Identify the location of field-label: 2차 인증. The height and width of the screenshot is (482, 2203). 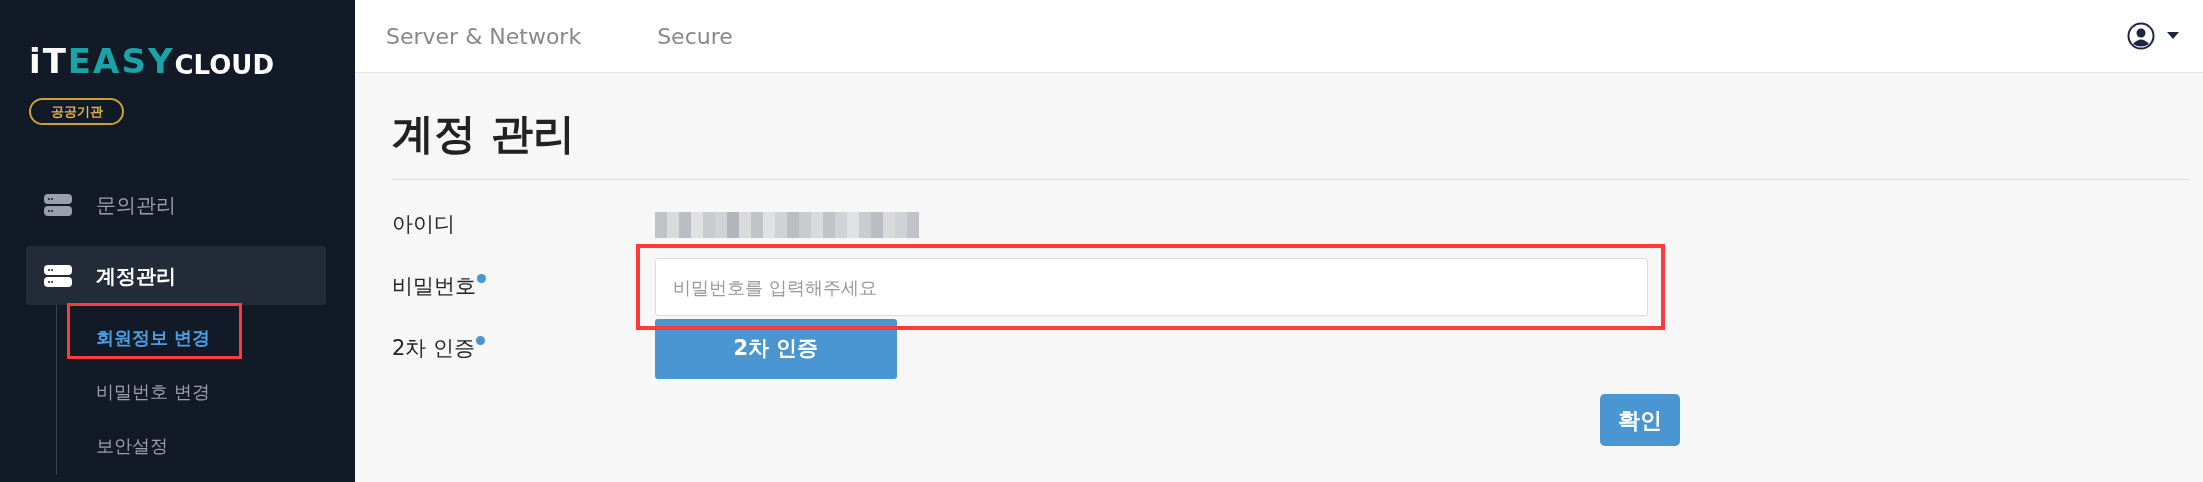
(434, 349).